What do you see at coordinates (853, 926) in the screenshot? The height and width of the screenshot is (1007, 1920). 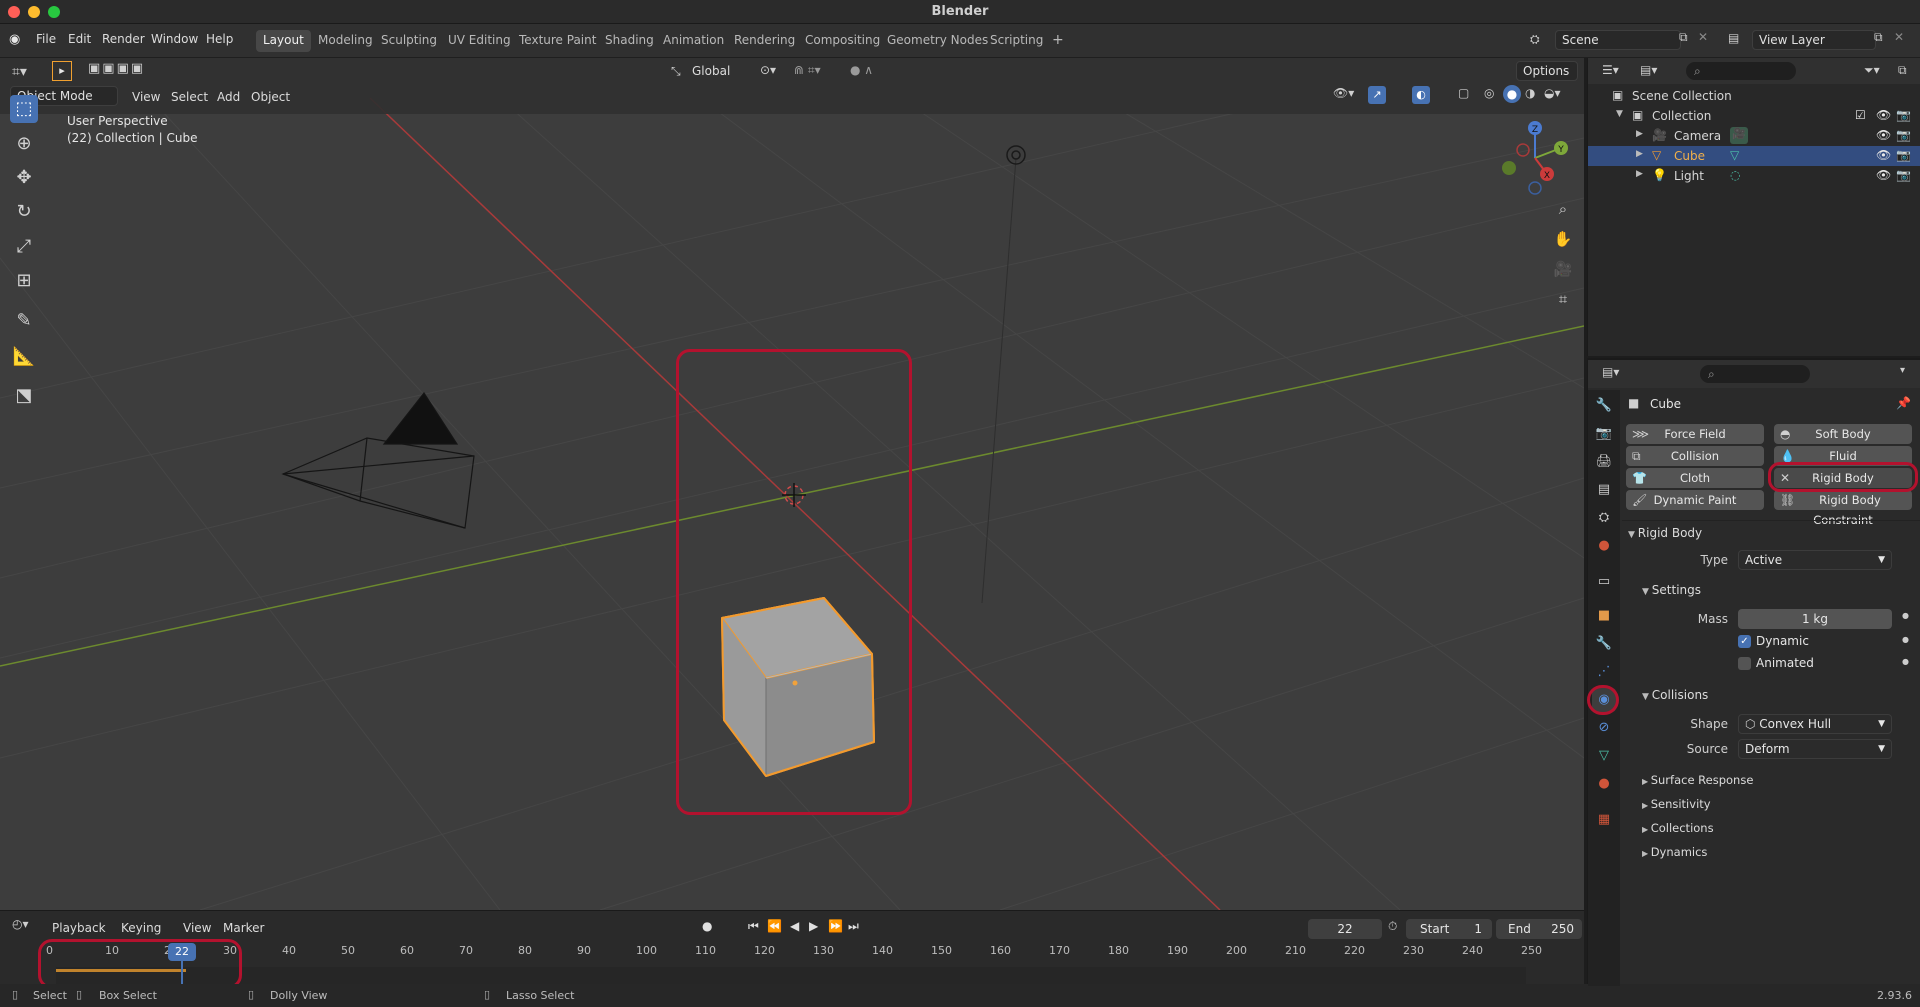 I see `jump-end-icon: ⏭` at bounding box center [853, 926].